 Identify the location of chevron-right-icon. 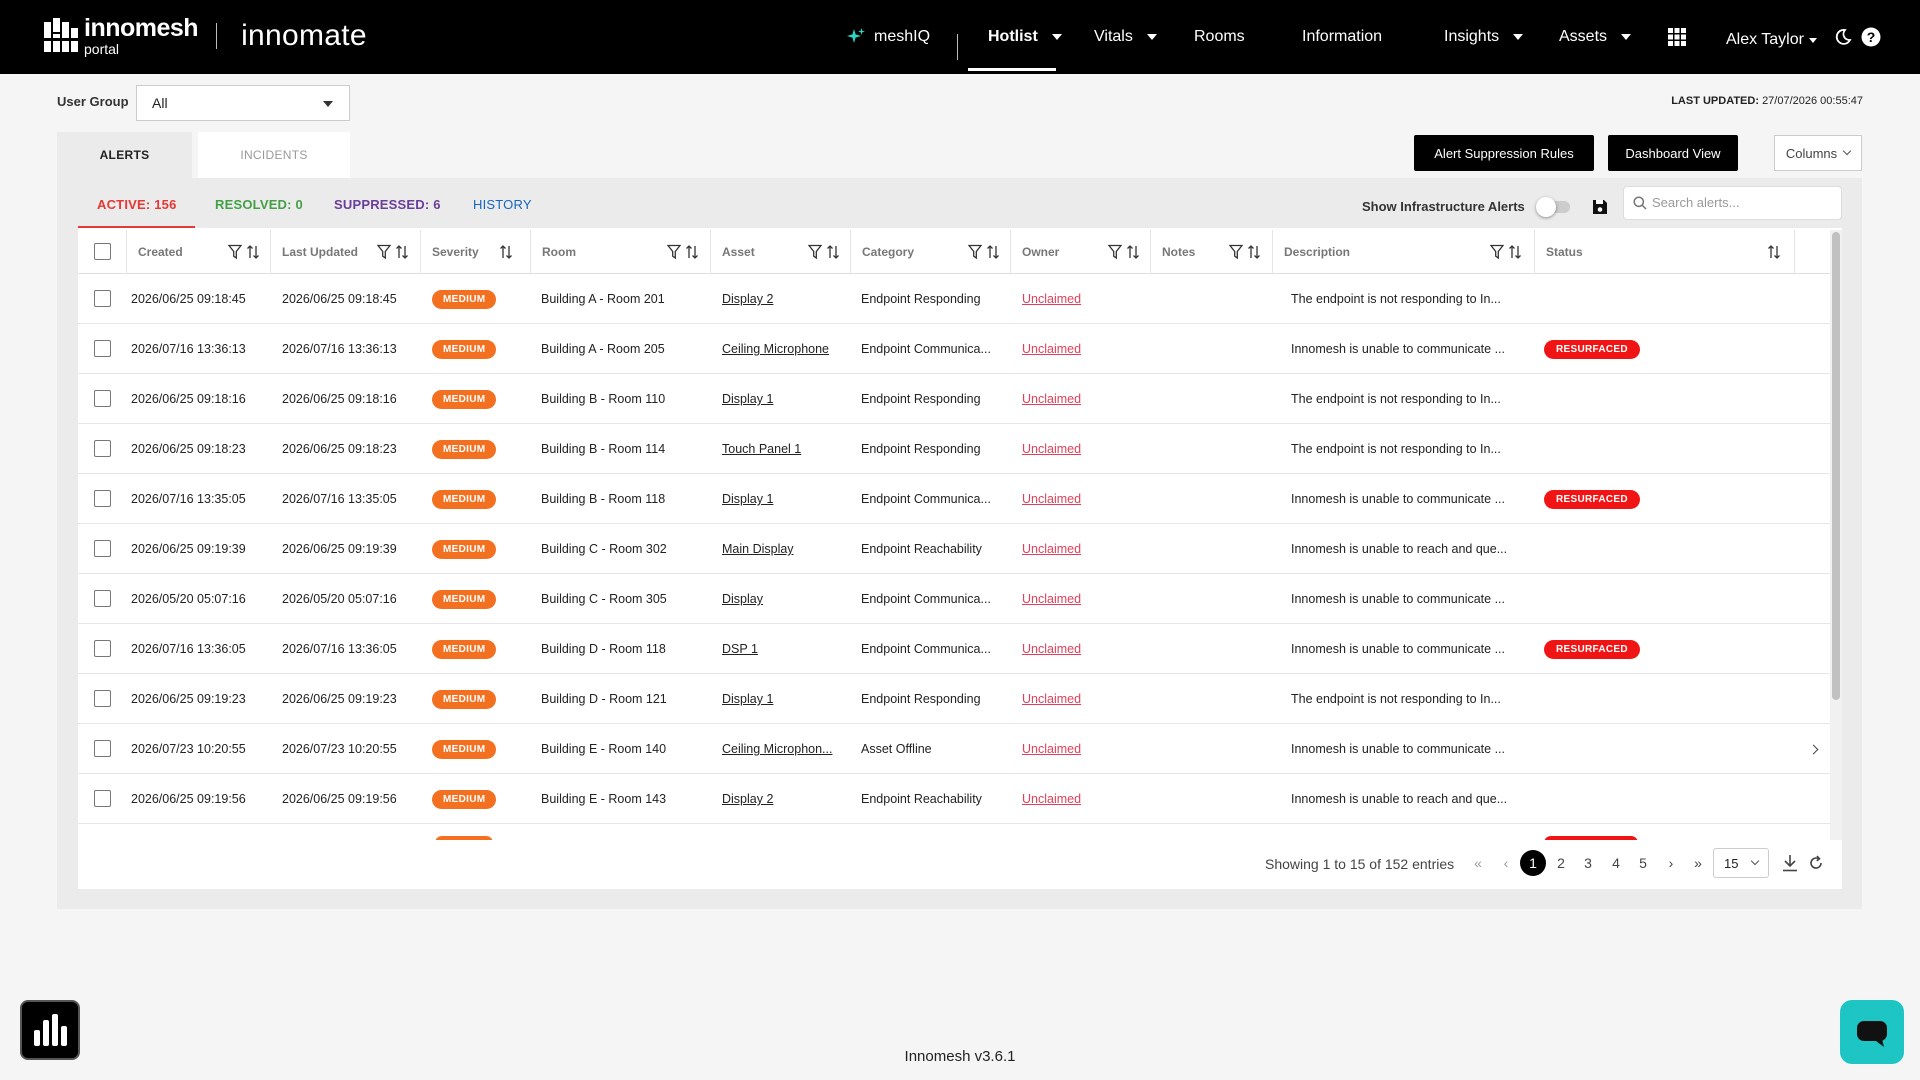
(1814, 749).